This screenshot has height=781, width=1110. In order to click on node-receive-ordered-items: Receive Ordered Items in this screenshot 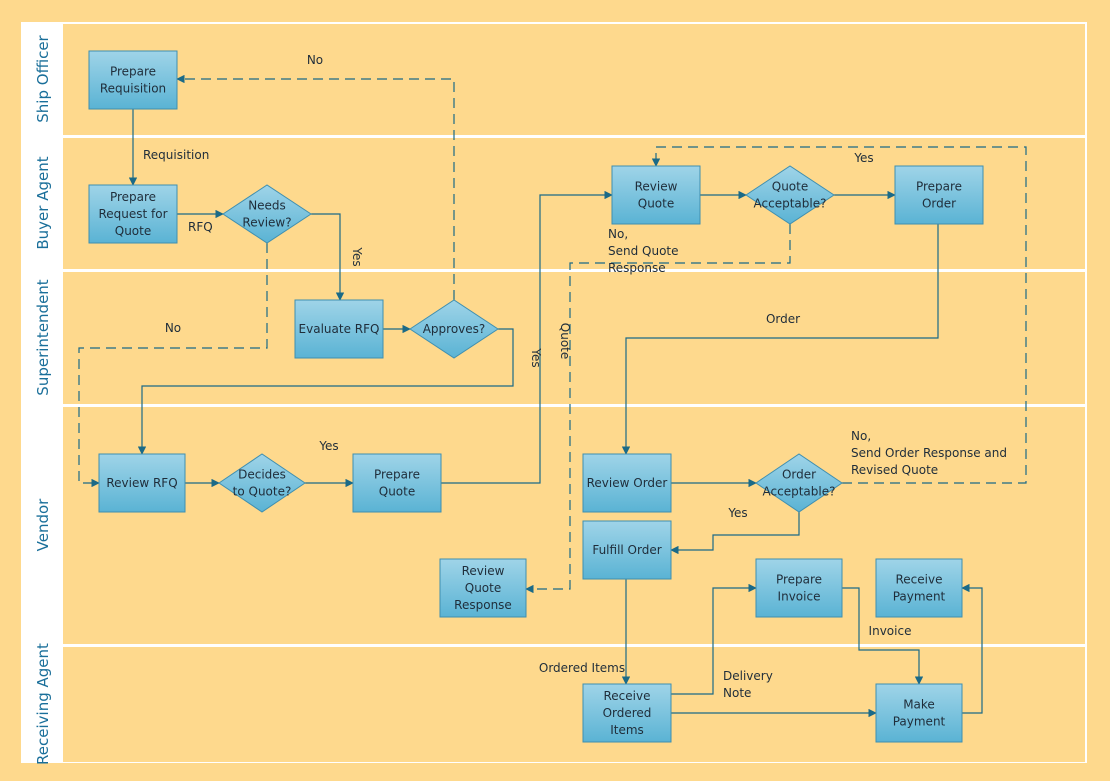, I will do `click(627, 713)`.